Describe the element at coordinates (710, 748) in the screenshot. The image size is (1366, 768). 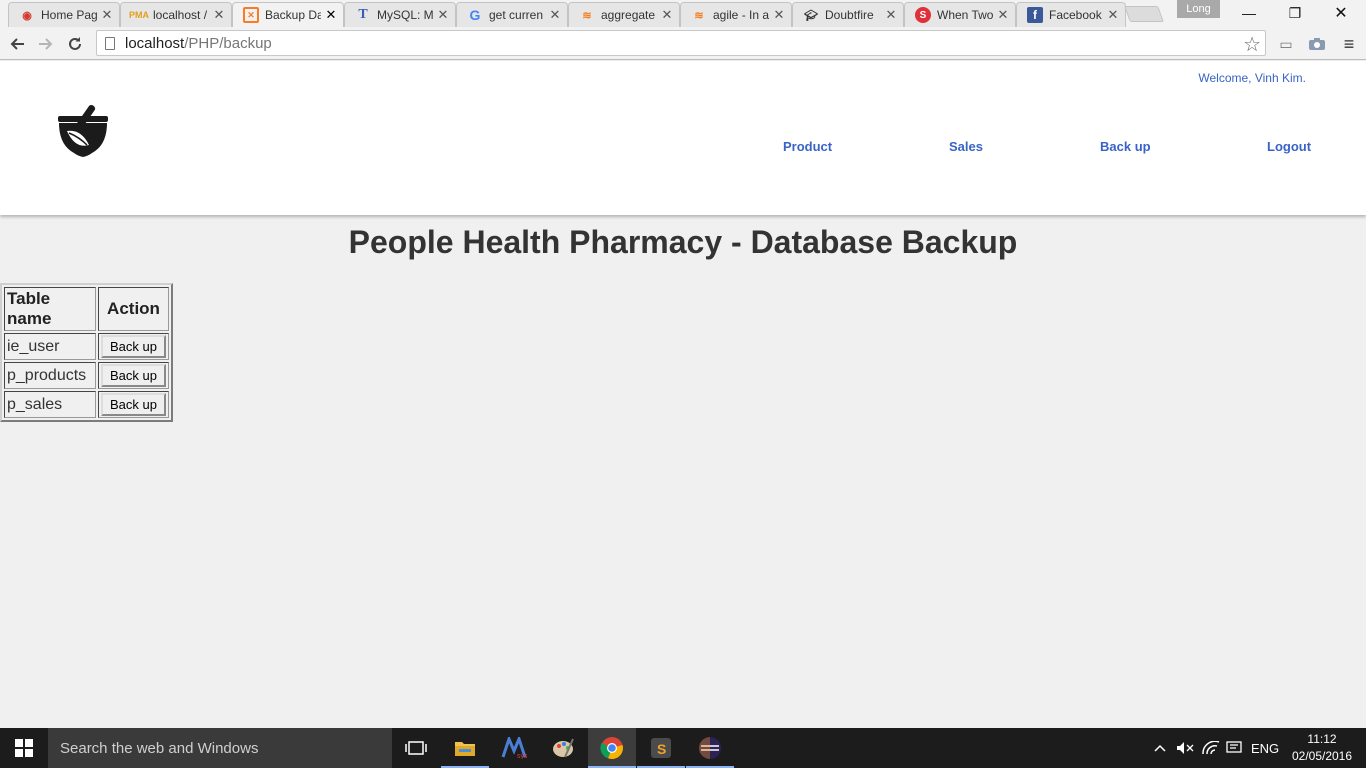
I see `eclipse-icon` at that location.